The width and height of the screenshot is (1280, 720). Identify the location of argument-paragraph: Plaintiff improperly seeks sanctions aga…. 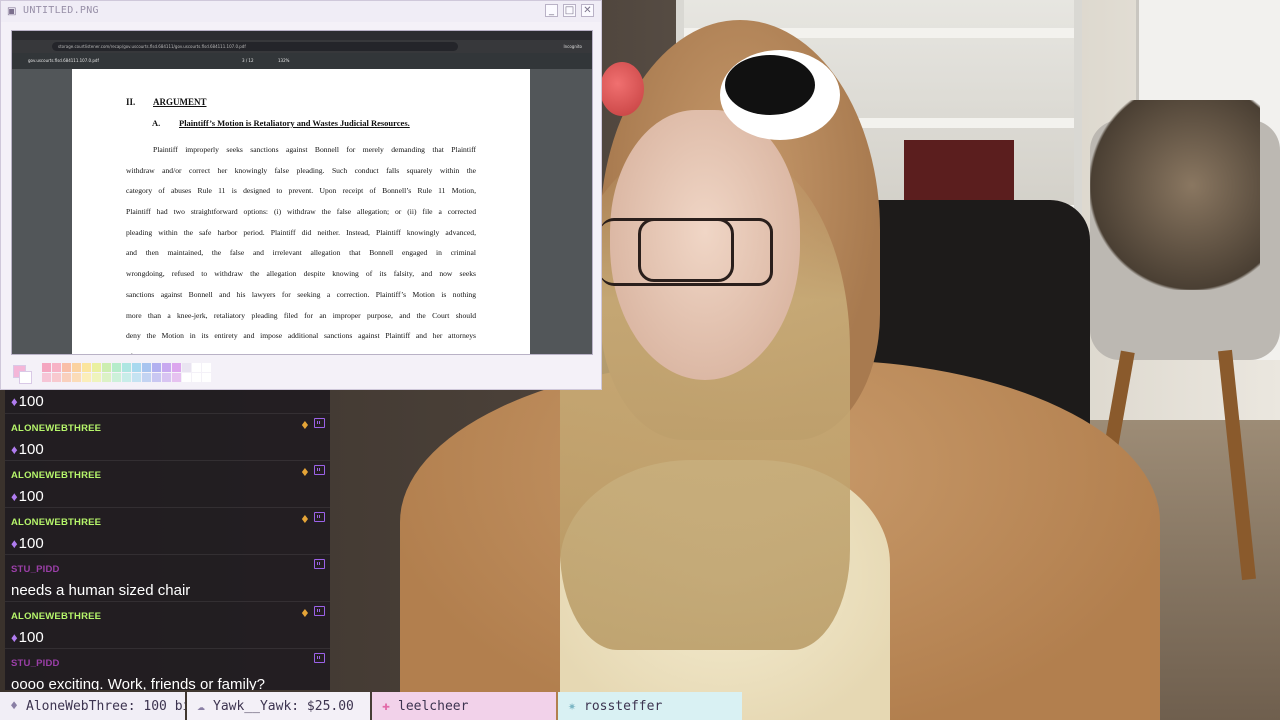
(301, 247).